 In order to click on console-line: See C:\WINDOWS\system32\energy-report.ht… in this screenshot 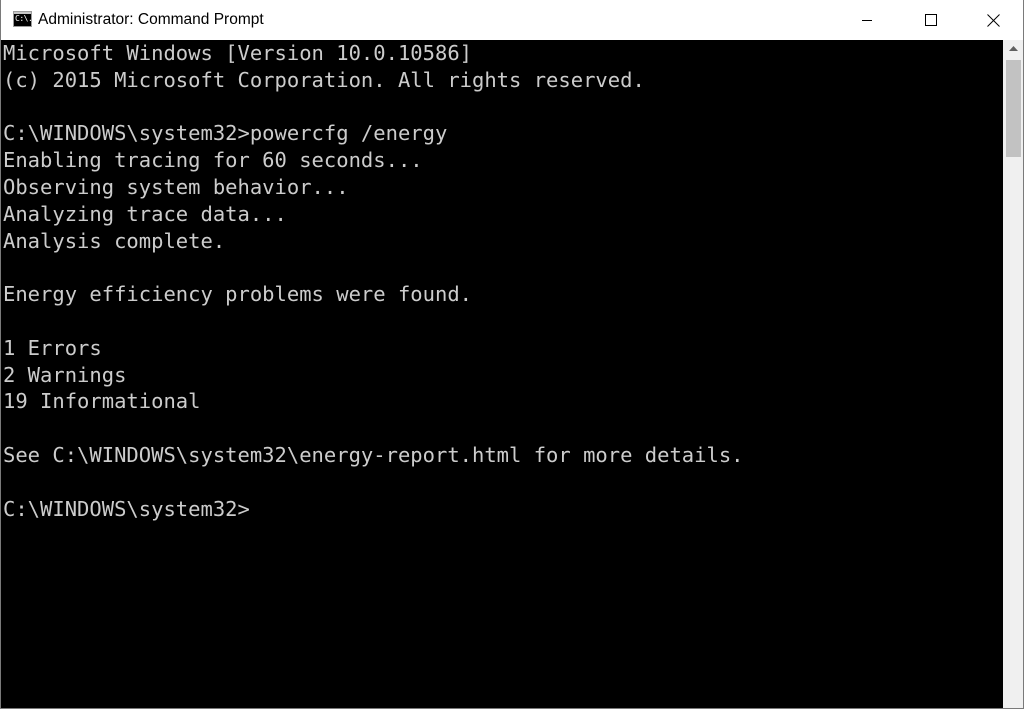, I will do `click(373, 455)`.